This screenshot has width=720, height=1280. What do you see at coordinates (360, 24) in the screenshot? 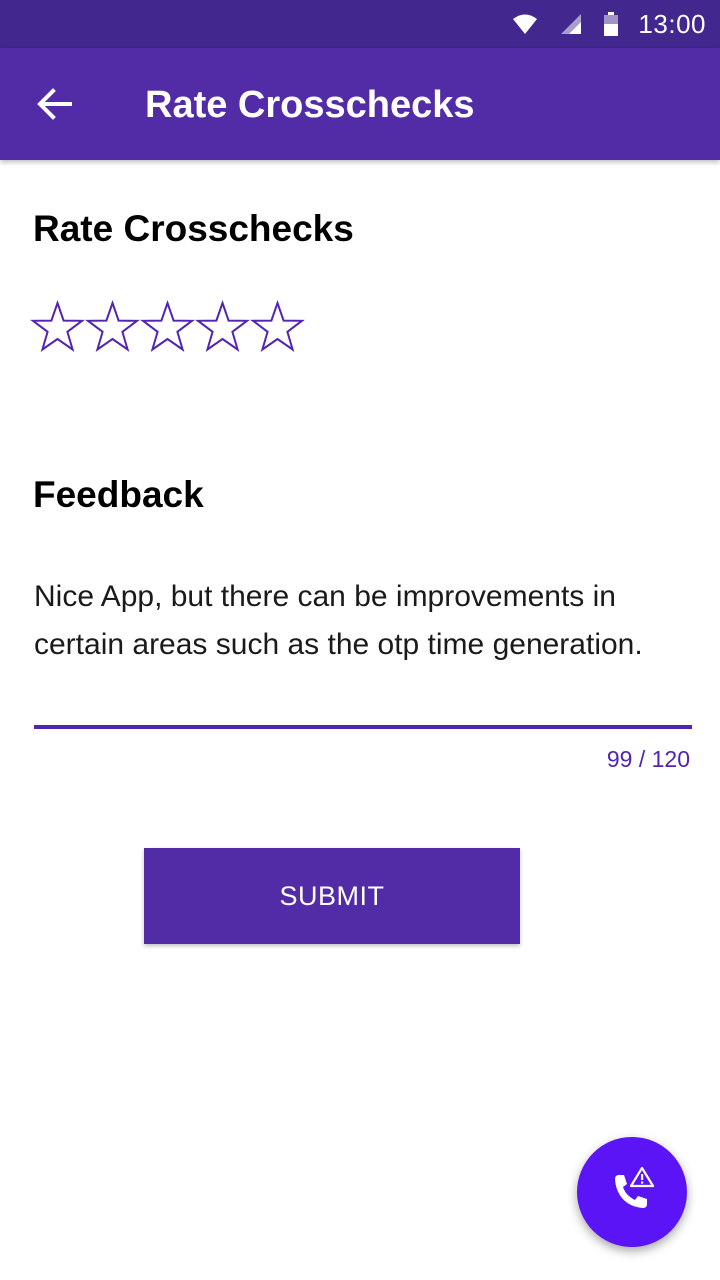
I see `status-bar: 13:00` at bounding box center [360, 24].